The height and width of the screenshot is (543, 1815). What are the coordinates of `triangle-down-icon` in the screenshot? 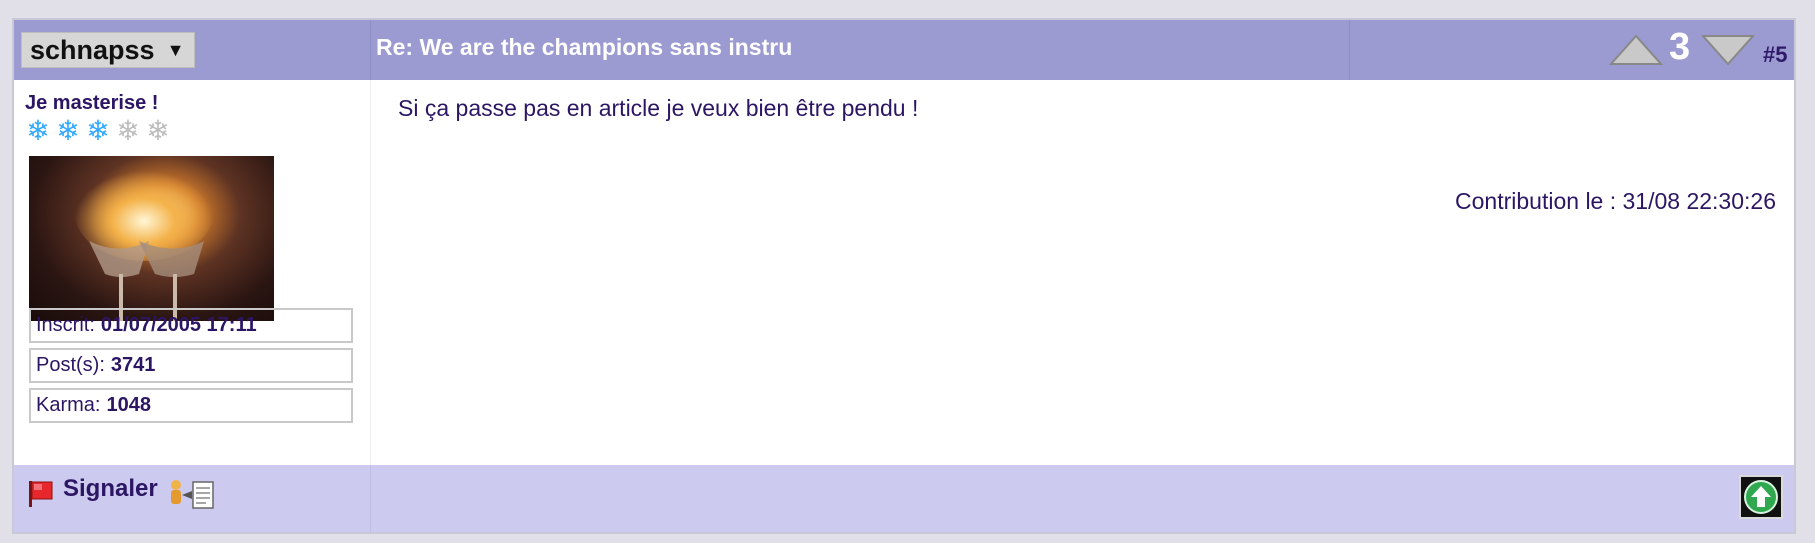 It's located at (1728, 50).